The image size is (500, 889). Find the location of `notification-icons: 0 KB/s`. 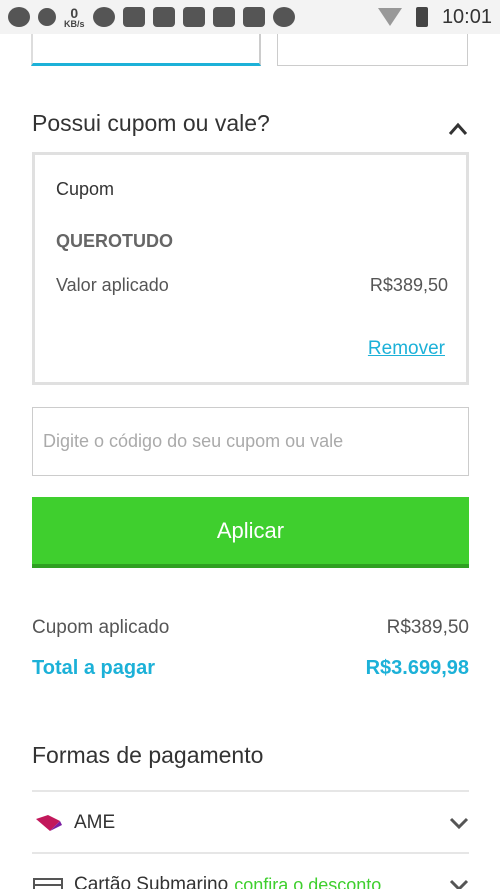

notification-icons: 0 KB/s is located at coordinates (151, 17).